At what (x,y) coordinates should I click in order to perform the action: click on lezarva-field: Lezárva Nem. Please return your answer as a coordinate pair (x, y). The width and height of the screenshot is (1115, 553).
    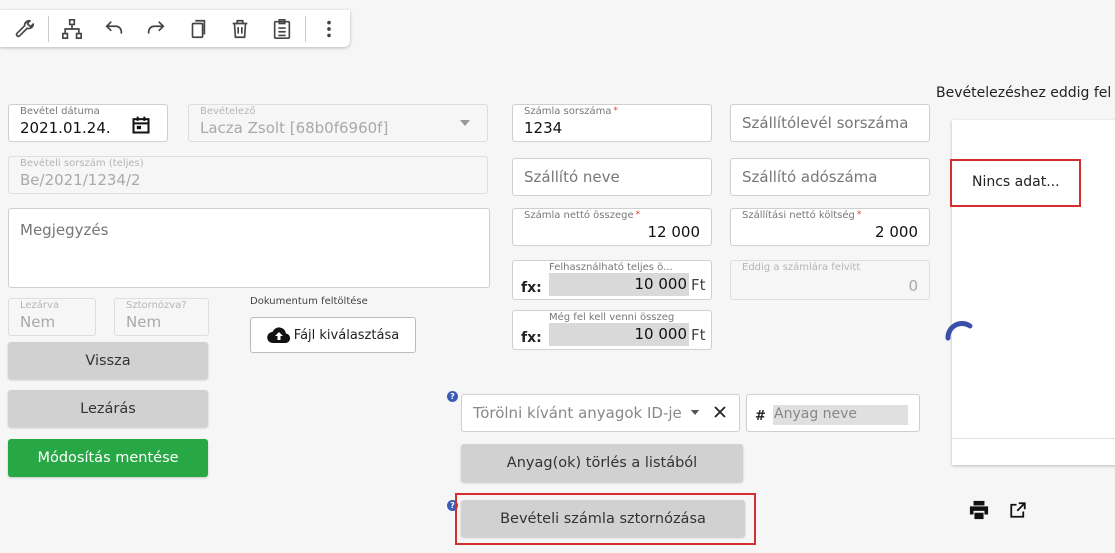
    Looking at the image, I should click on (52, 317).